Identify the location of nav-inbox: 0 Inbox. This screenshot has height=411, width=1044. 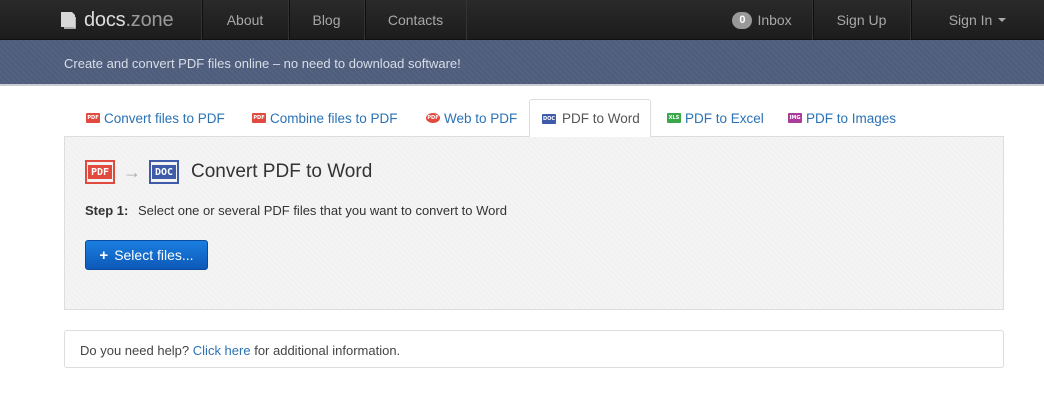
(762, 20).